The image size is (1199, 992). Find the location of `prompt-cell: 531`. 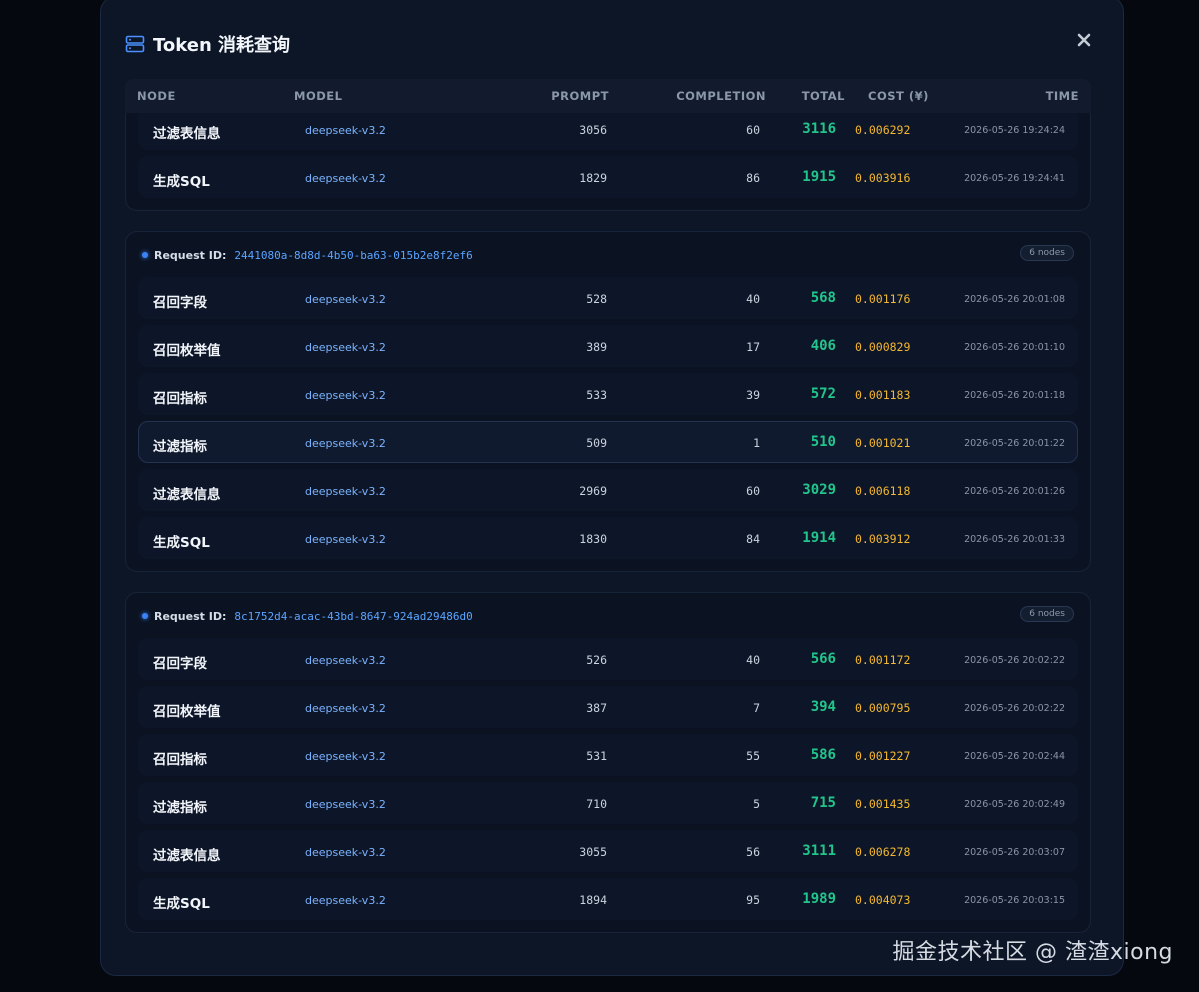

prompt-cell: 531 is located at coordinates (596, 756).